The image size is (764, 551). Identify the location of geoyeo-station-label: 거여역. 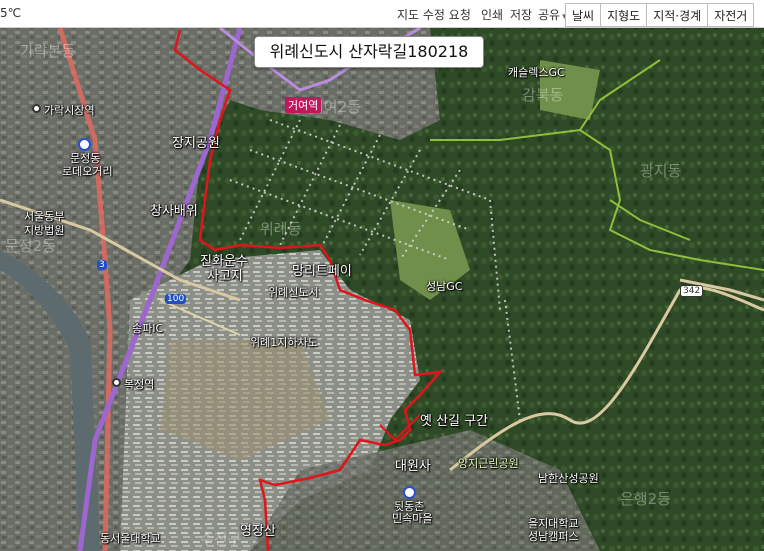
(303, 105).